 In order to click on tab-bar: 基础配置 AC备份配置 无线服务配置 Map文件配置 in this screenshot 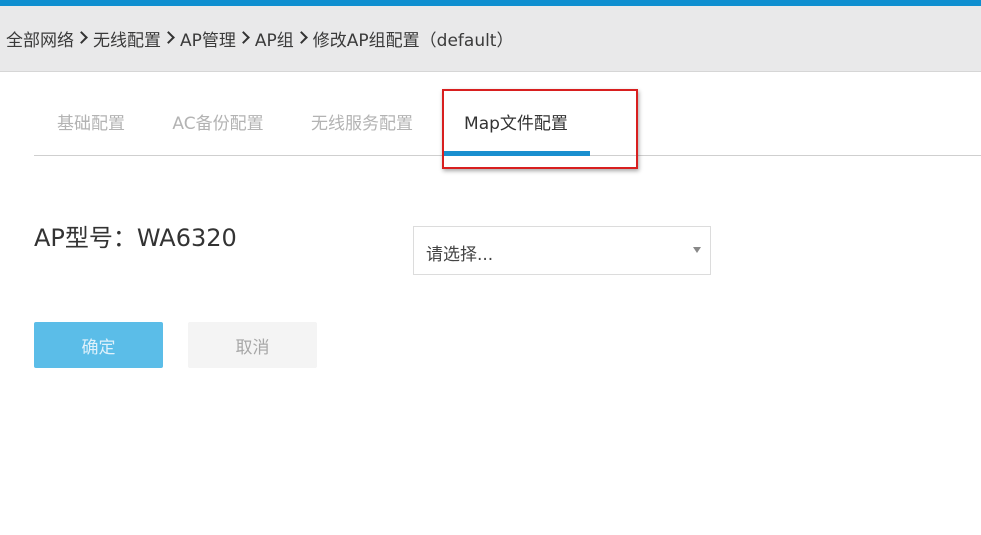, I will do `click(507, 122)`.